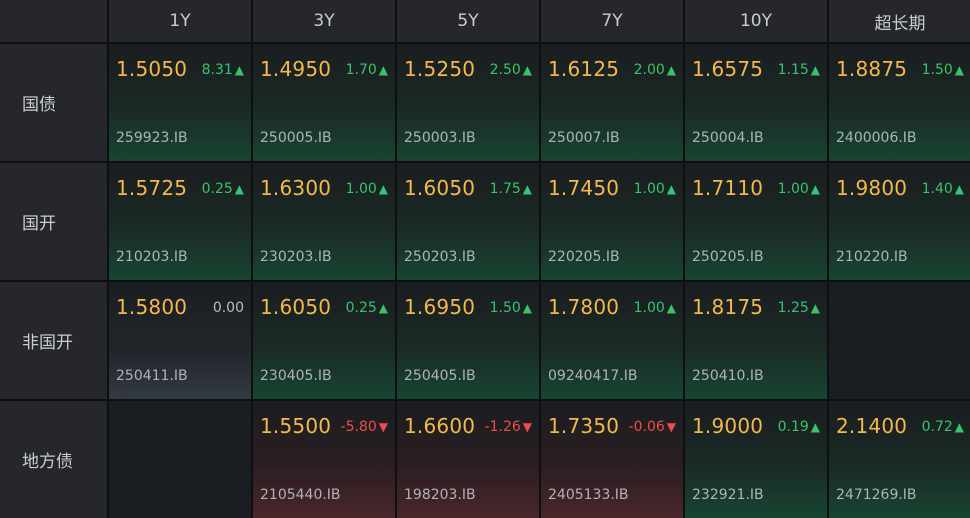 The width and height of the screenshot is (970, 518). Describe the element at coordinates (876, 495) in the screenshot. I see `bond-code: 2471269.IB` at that location.